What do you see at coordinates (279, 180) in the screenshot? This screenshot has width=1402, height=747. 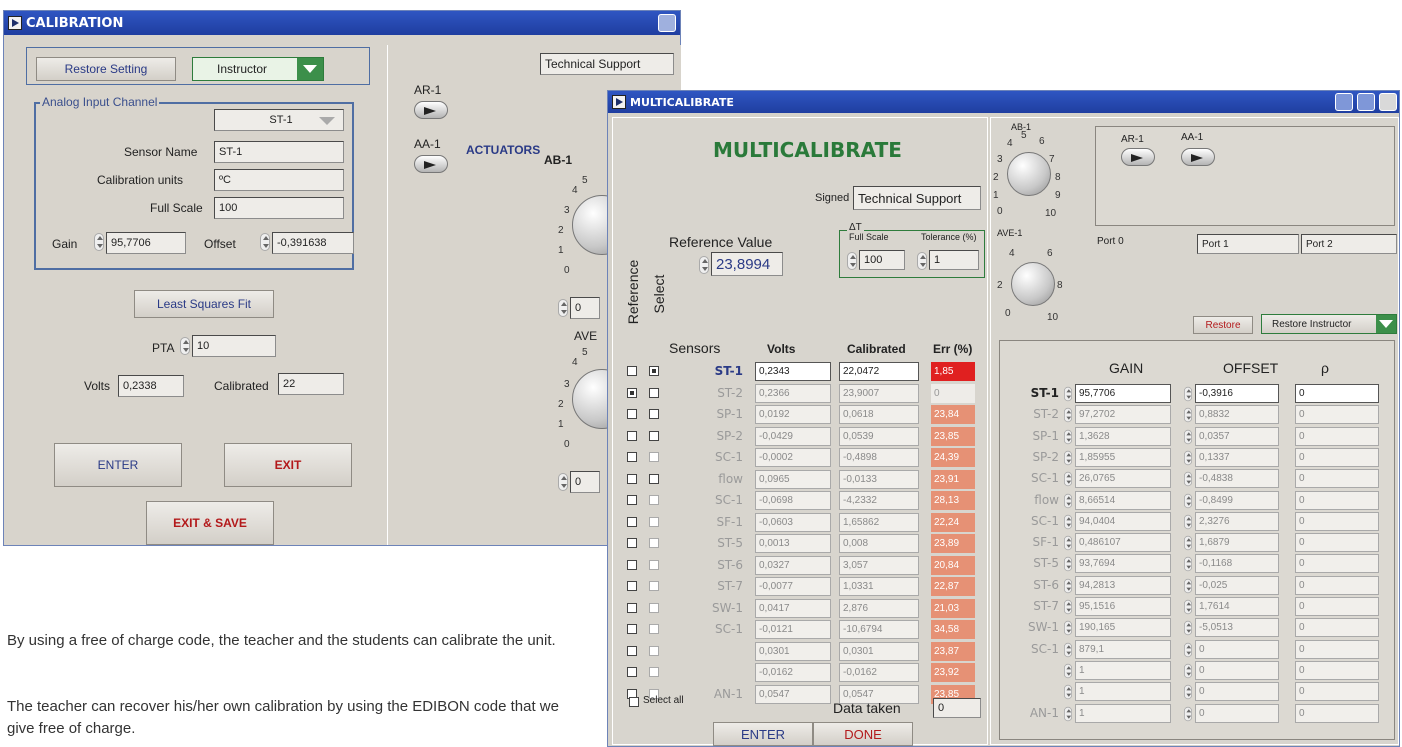 I see `calibration-units-field: ºC` at bounding box center [279, 180].